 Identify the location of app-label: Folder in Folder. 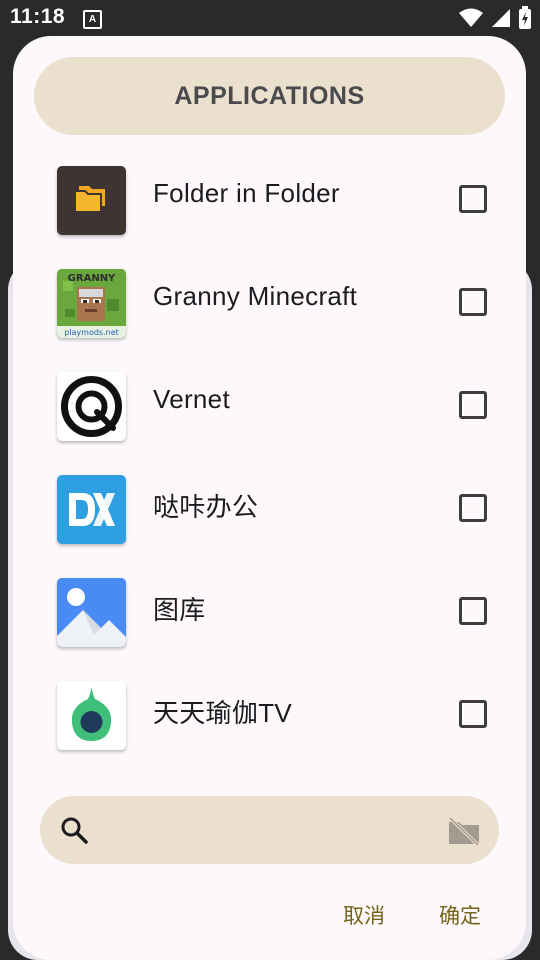
(246, 193).